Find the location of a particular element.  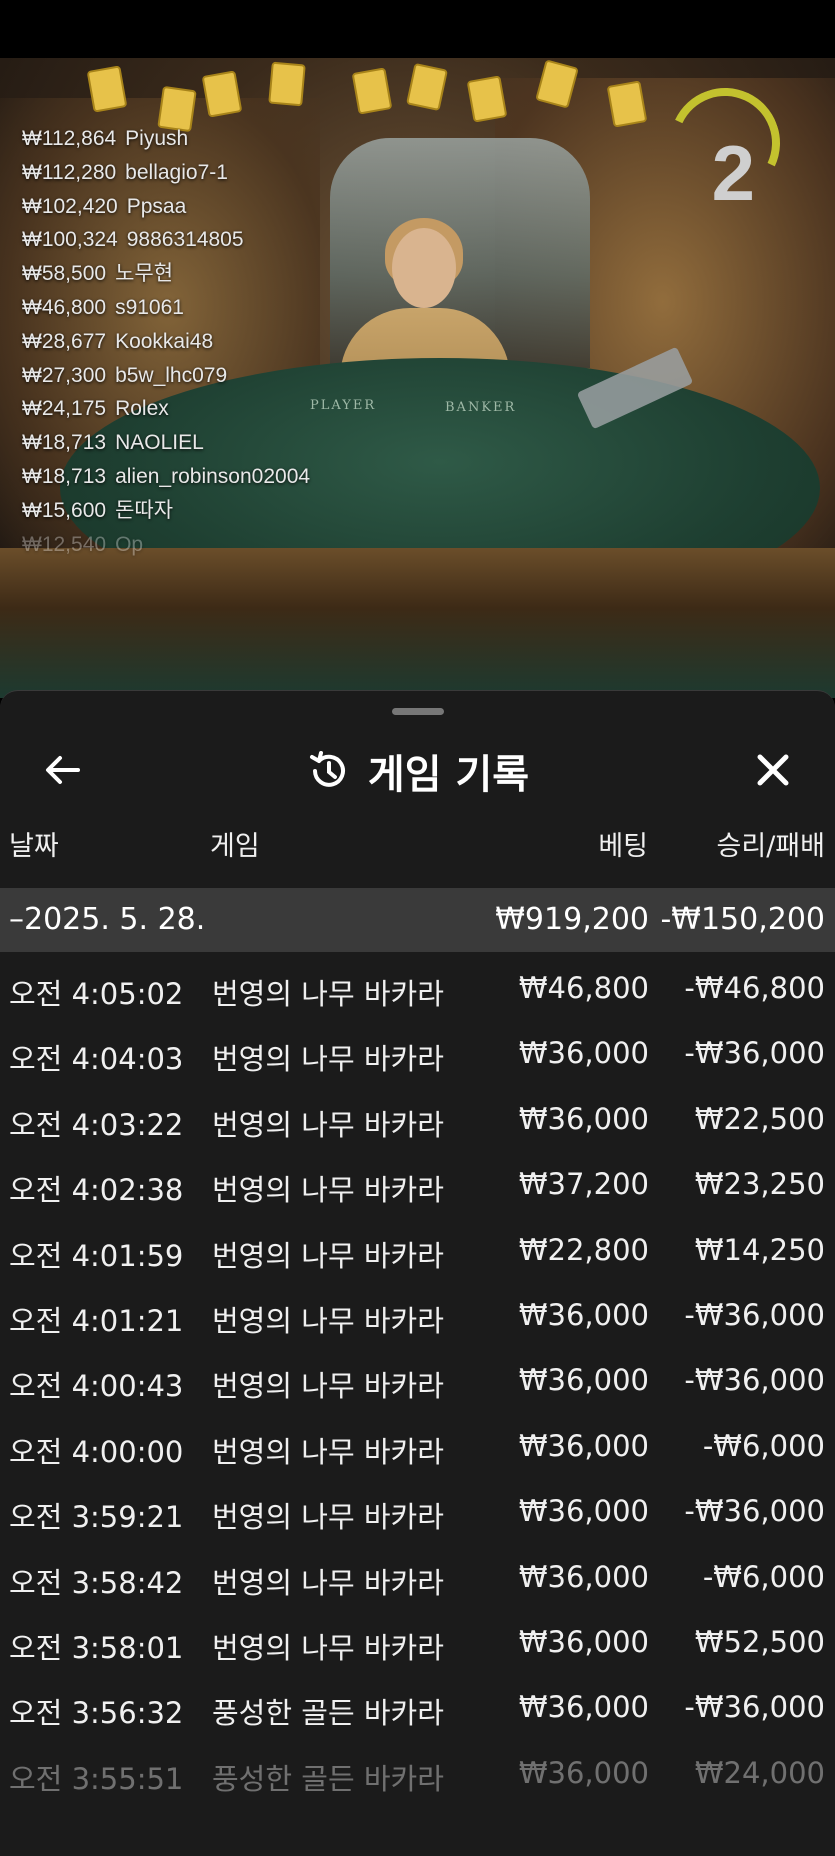

history-row: 오전 4:03:22 번영의 나무 바카라 ₩36,000 ₩22,500 is located at coordinates (417, 1118).